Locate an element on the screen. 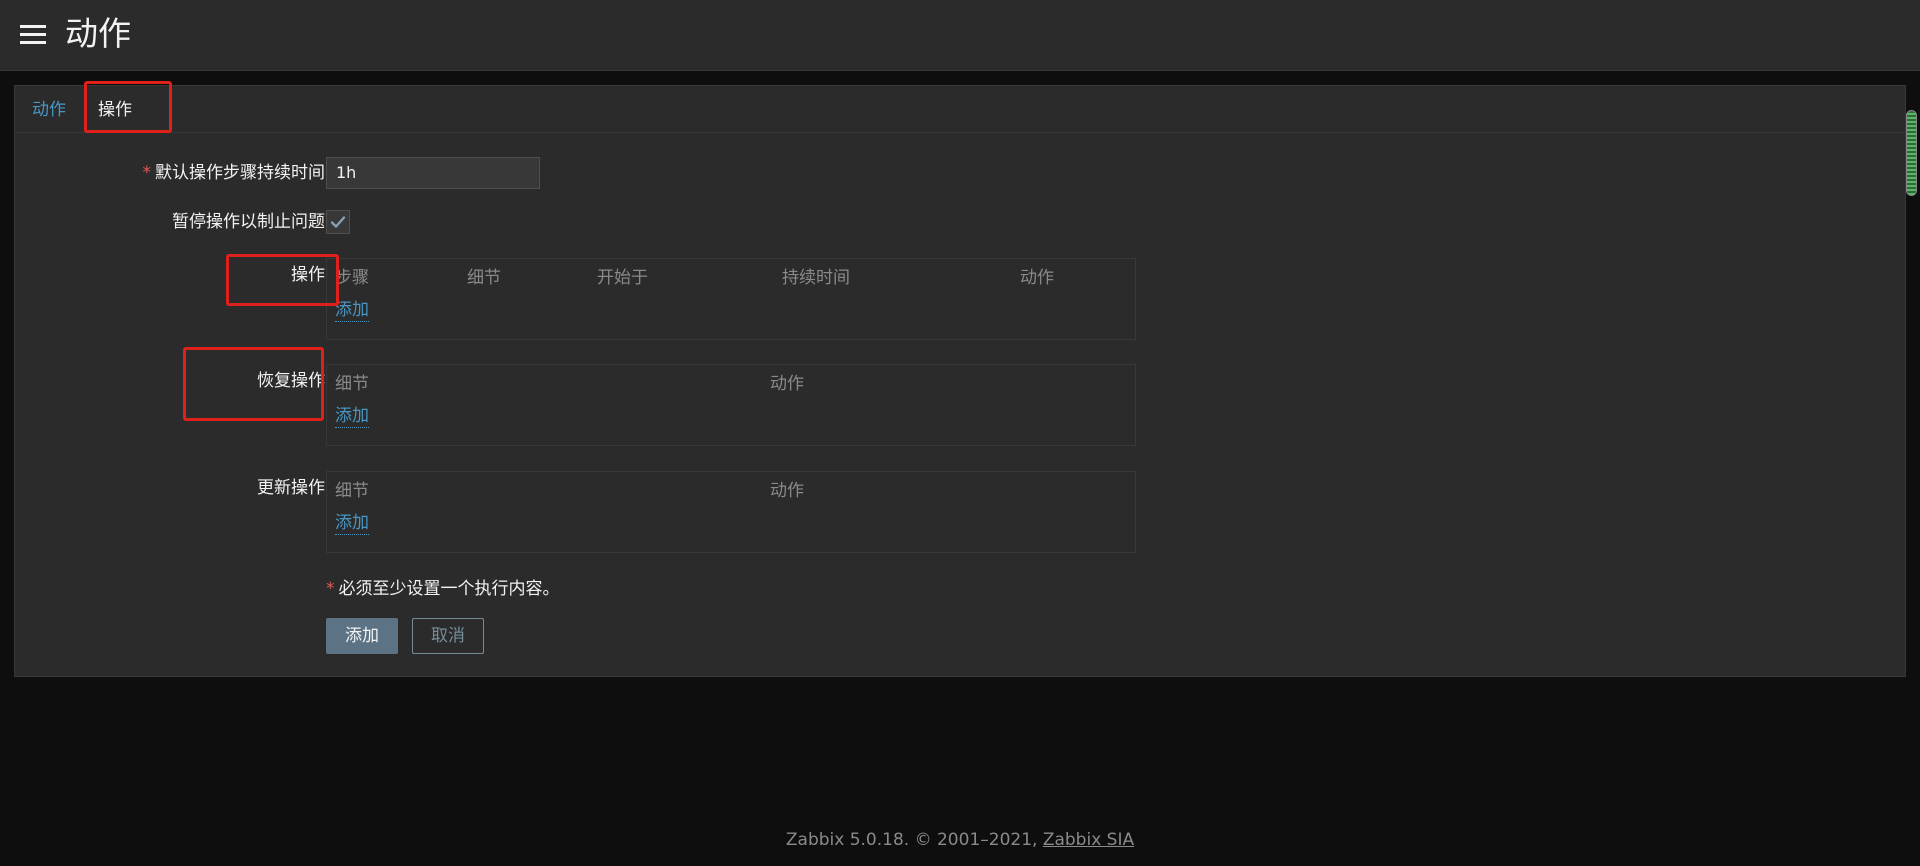  required-note: * 必须至少设置一个执行内容。 is located at coordinates (443, 589).